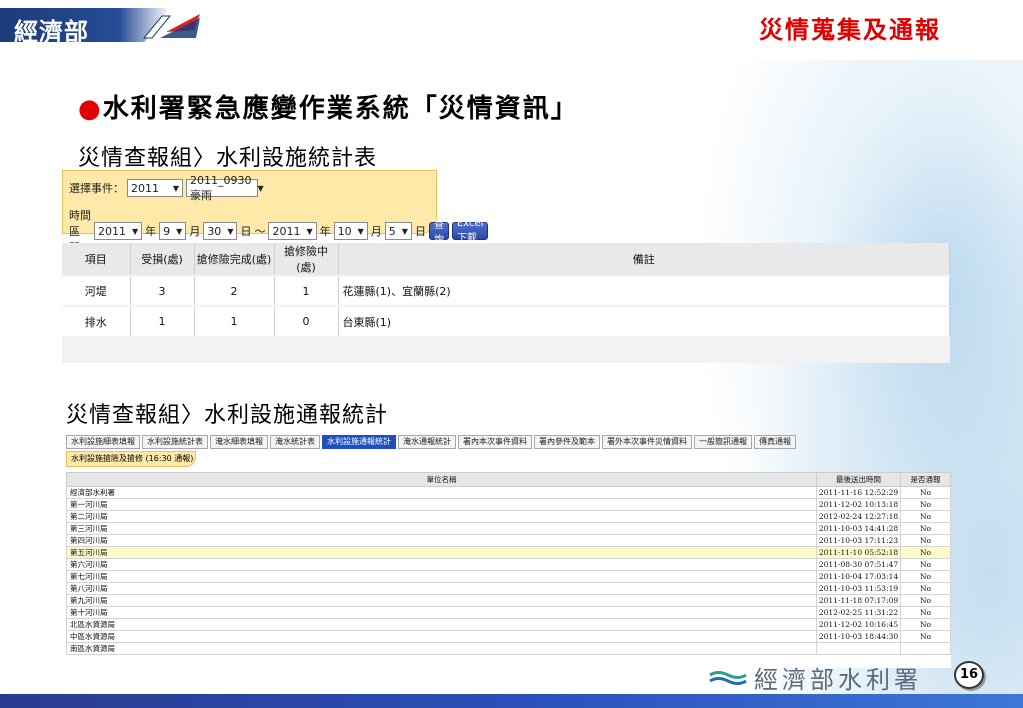 The image size is (1023, 708). I want to click on table-header-row: 單位名稱 最後送出時間 是否通報, so click(508, 479).